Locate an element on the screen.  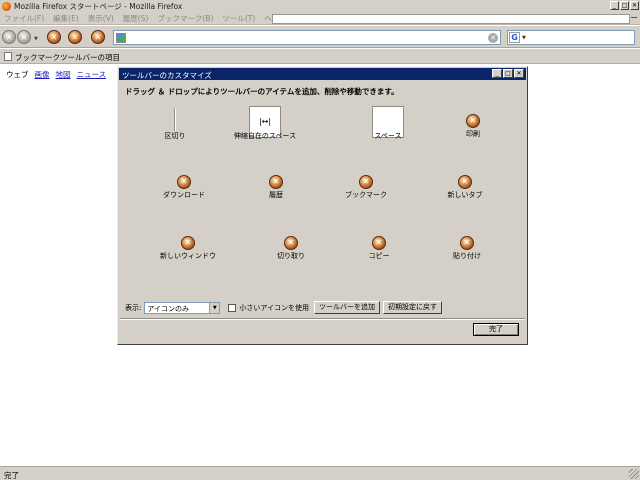
copy-icon is located at coordinates (379, 243).